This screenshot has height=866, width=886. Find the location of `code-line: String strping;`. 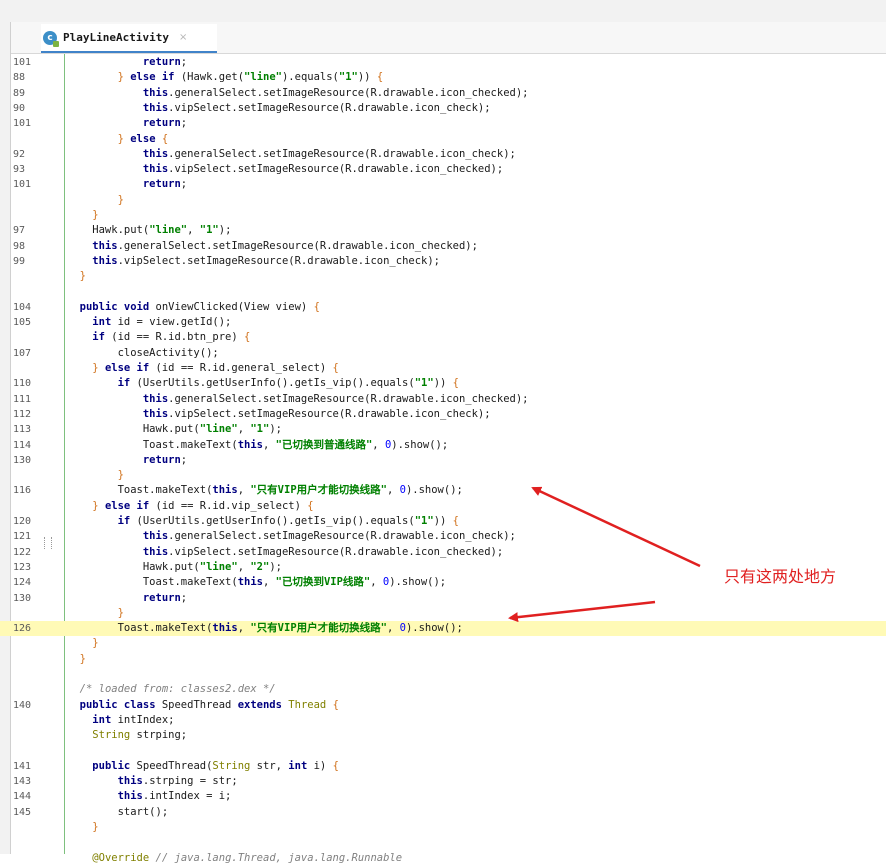

code-line: String strping; is located at coordinates (443, 735).